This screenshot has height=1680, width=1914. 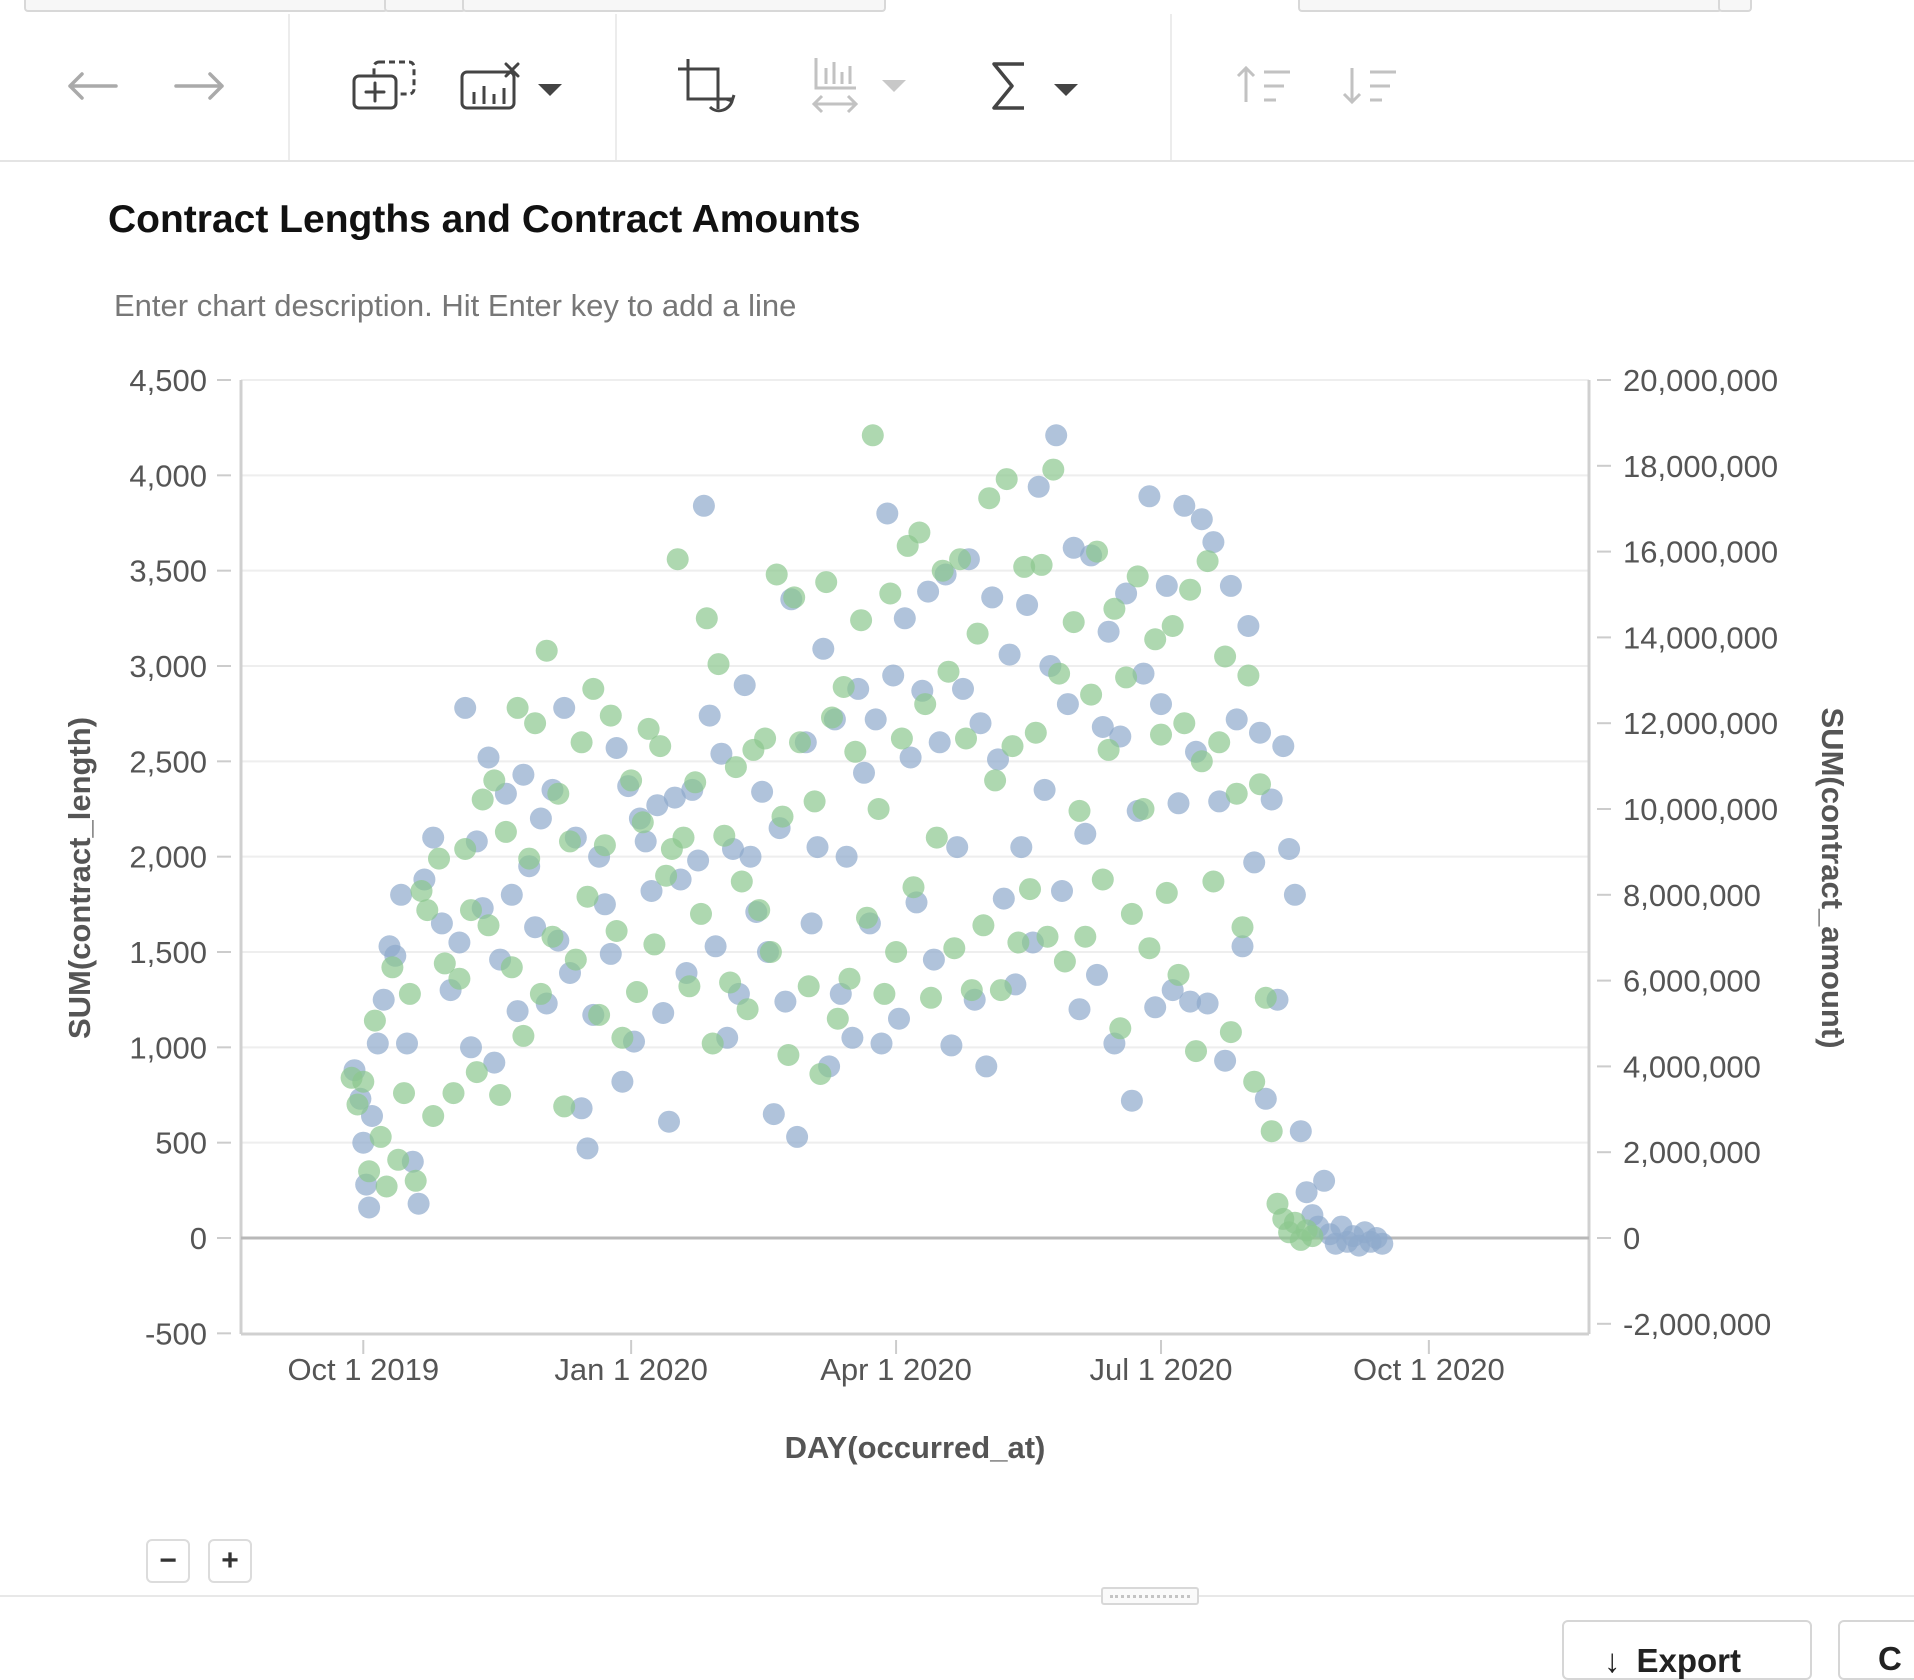 I want to click on zoom-in-button: +, so click(x=230, y=1561).